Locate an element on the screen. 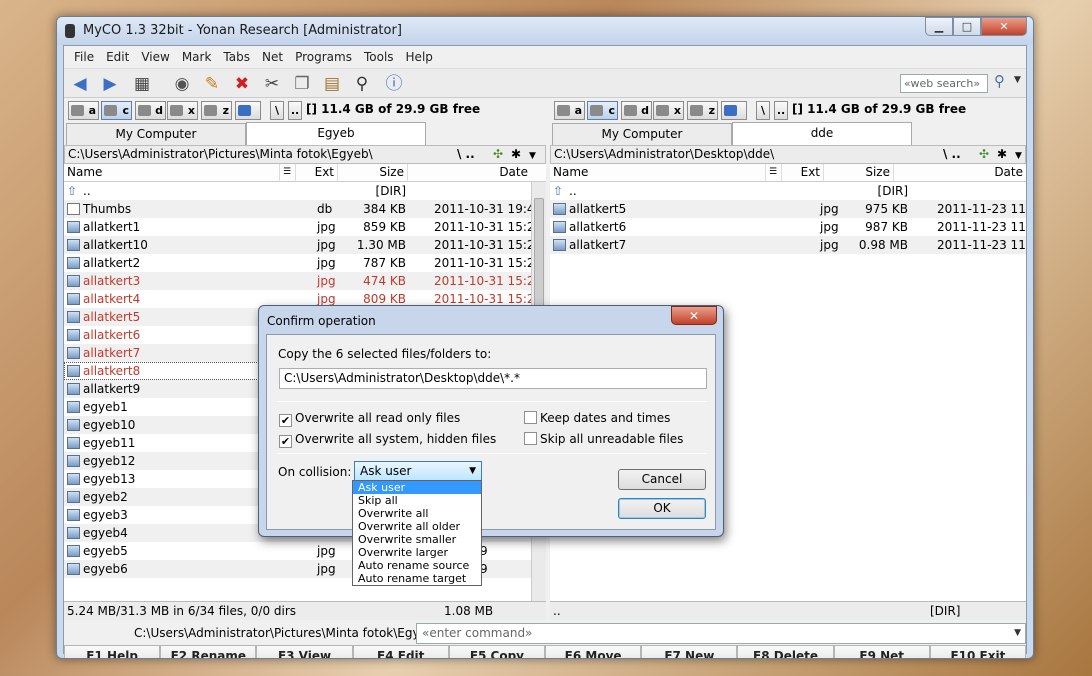 Image resolution: width=1092 pixels, height=676 pixels. destination-input: C:\Users\Administrator\Desktop\dde\*.* is located at coordinates (493, 378).